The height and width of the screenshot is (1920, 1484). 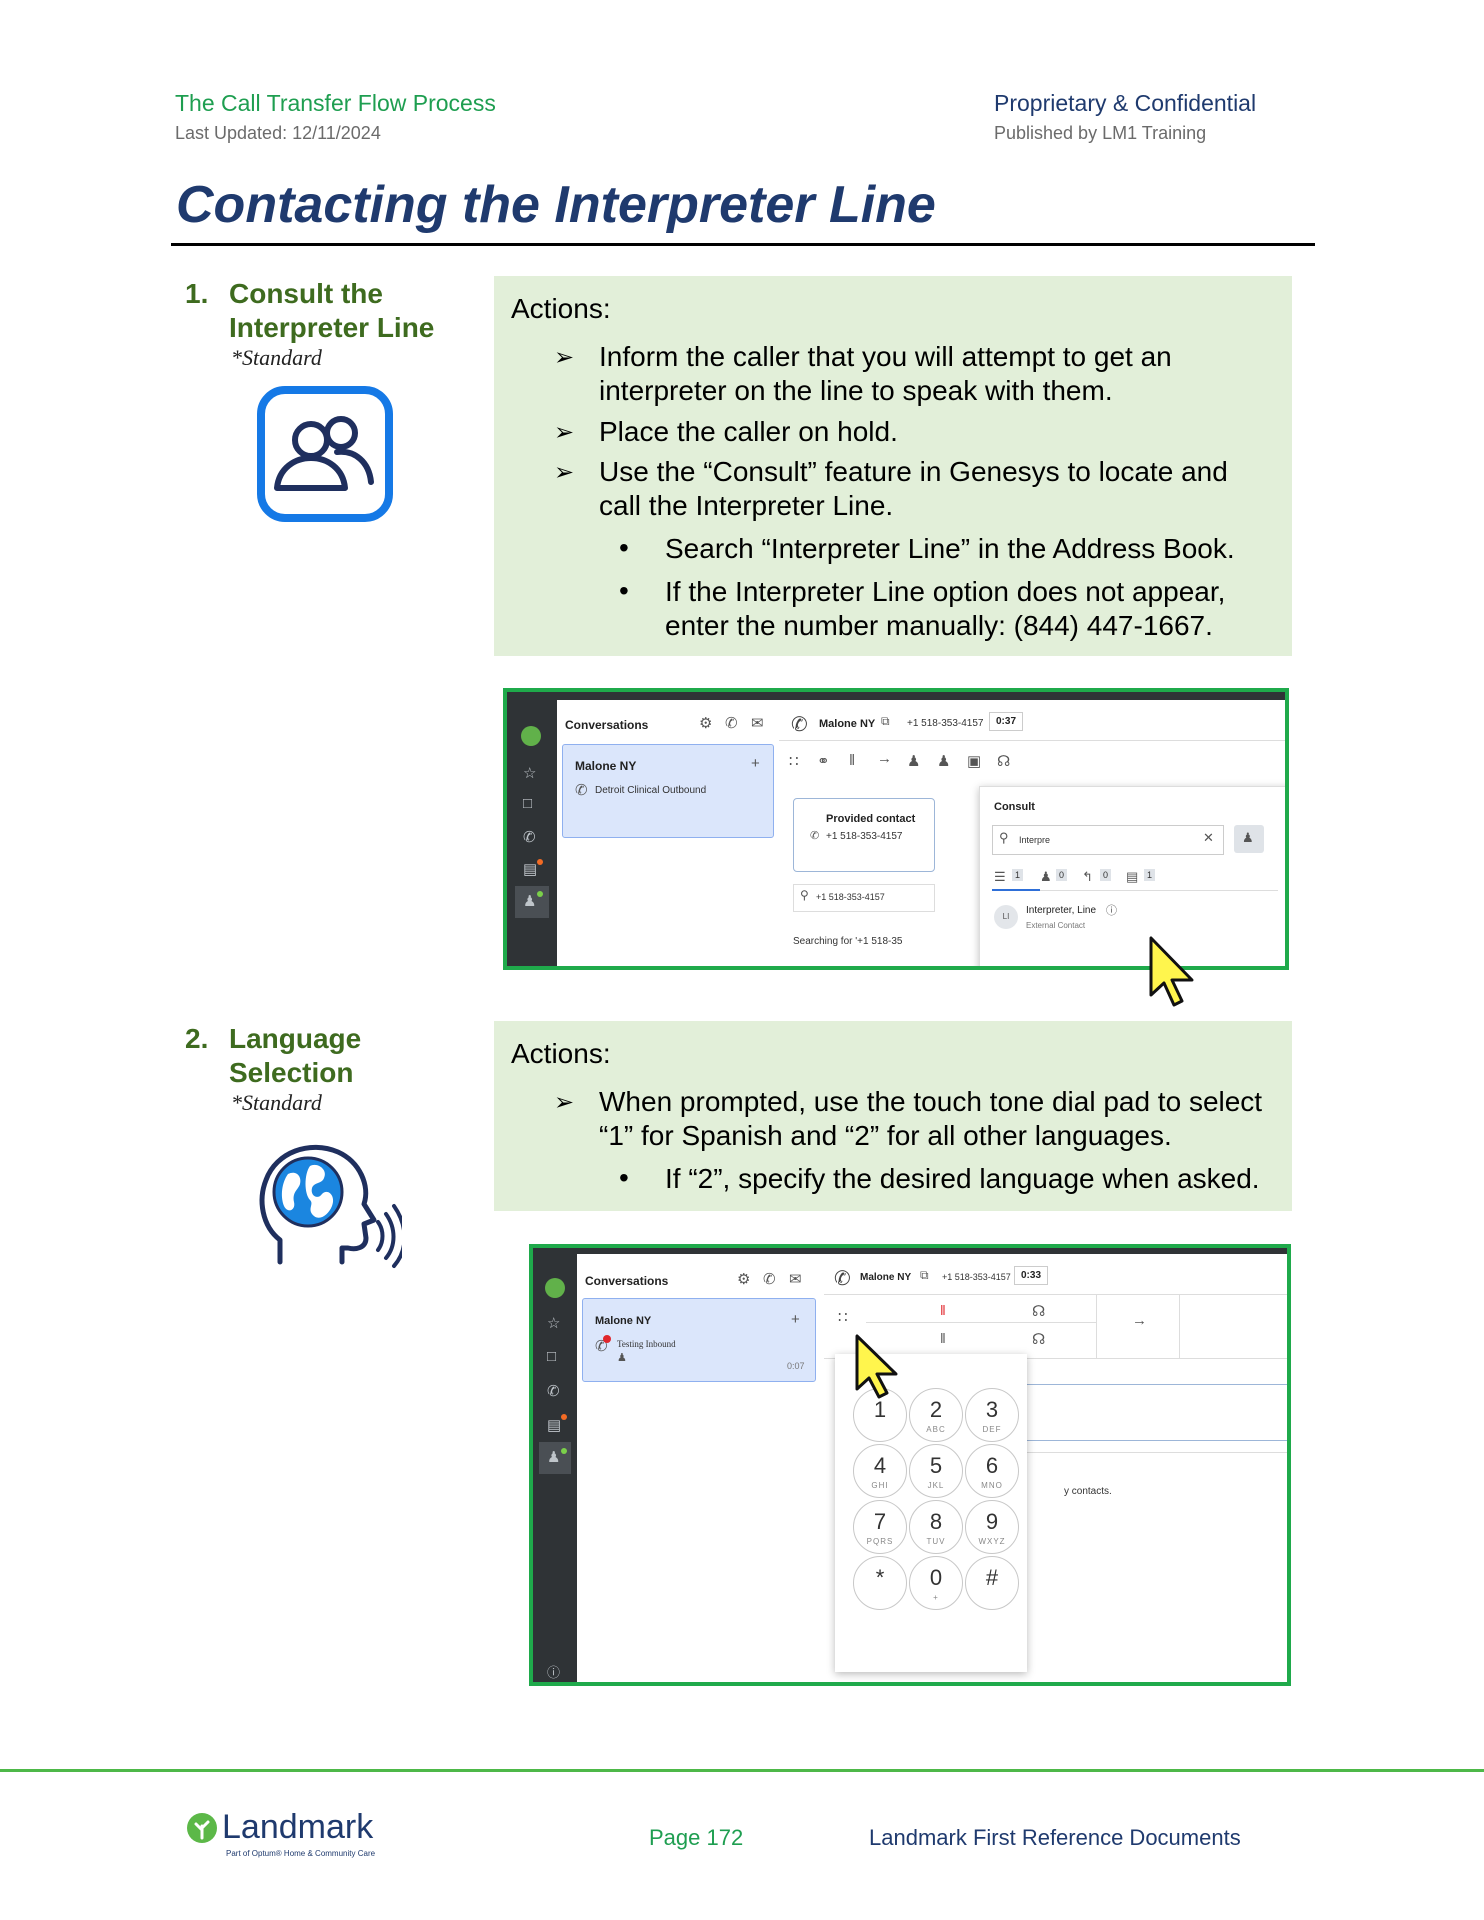 I want to click on step-2-title-line2: Selection, so click(x=291, y=1072).